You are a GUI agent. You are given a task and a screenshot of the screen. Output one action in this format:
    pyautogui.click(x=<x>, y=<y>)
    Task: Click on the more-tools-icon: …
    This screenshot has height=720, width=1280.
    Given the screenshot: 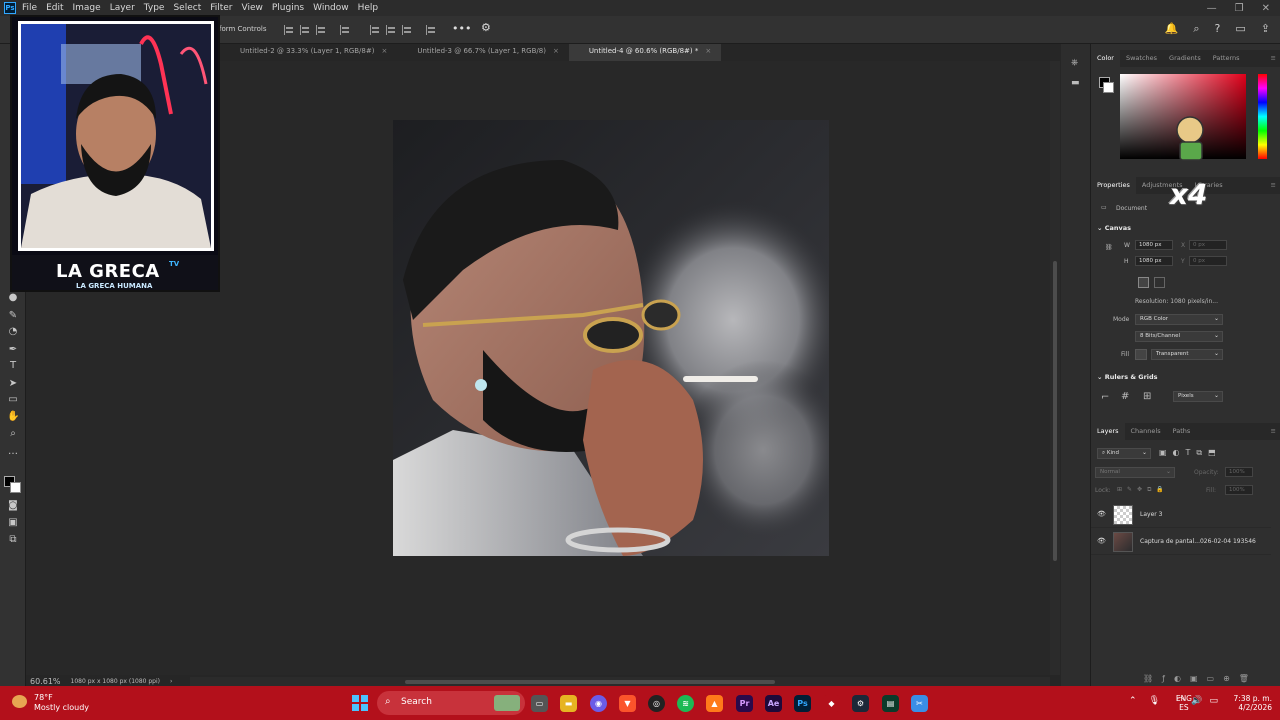 What is the action you would take?
    pyautogui.click(x=13, y=452)
    